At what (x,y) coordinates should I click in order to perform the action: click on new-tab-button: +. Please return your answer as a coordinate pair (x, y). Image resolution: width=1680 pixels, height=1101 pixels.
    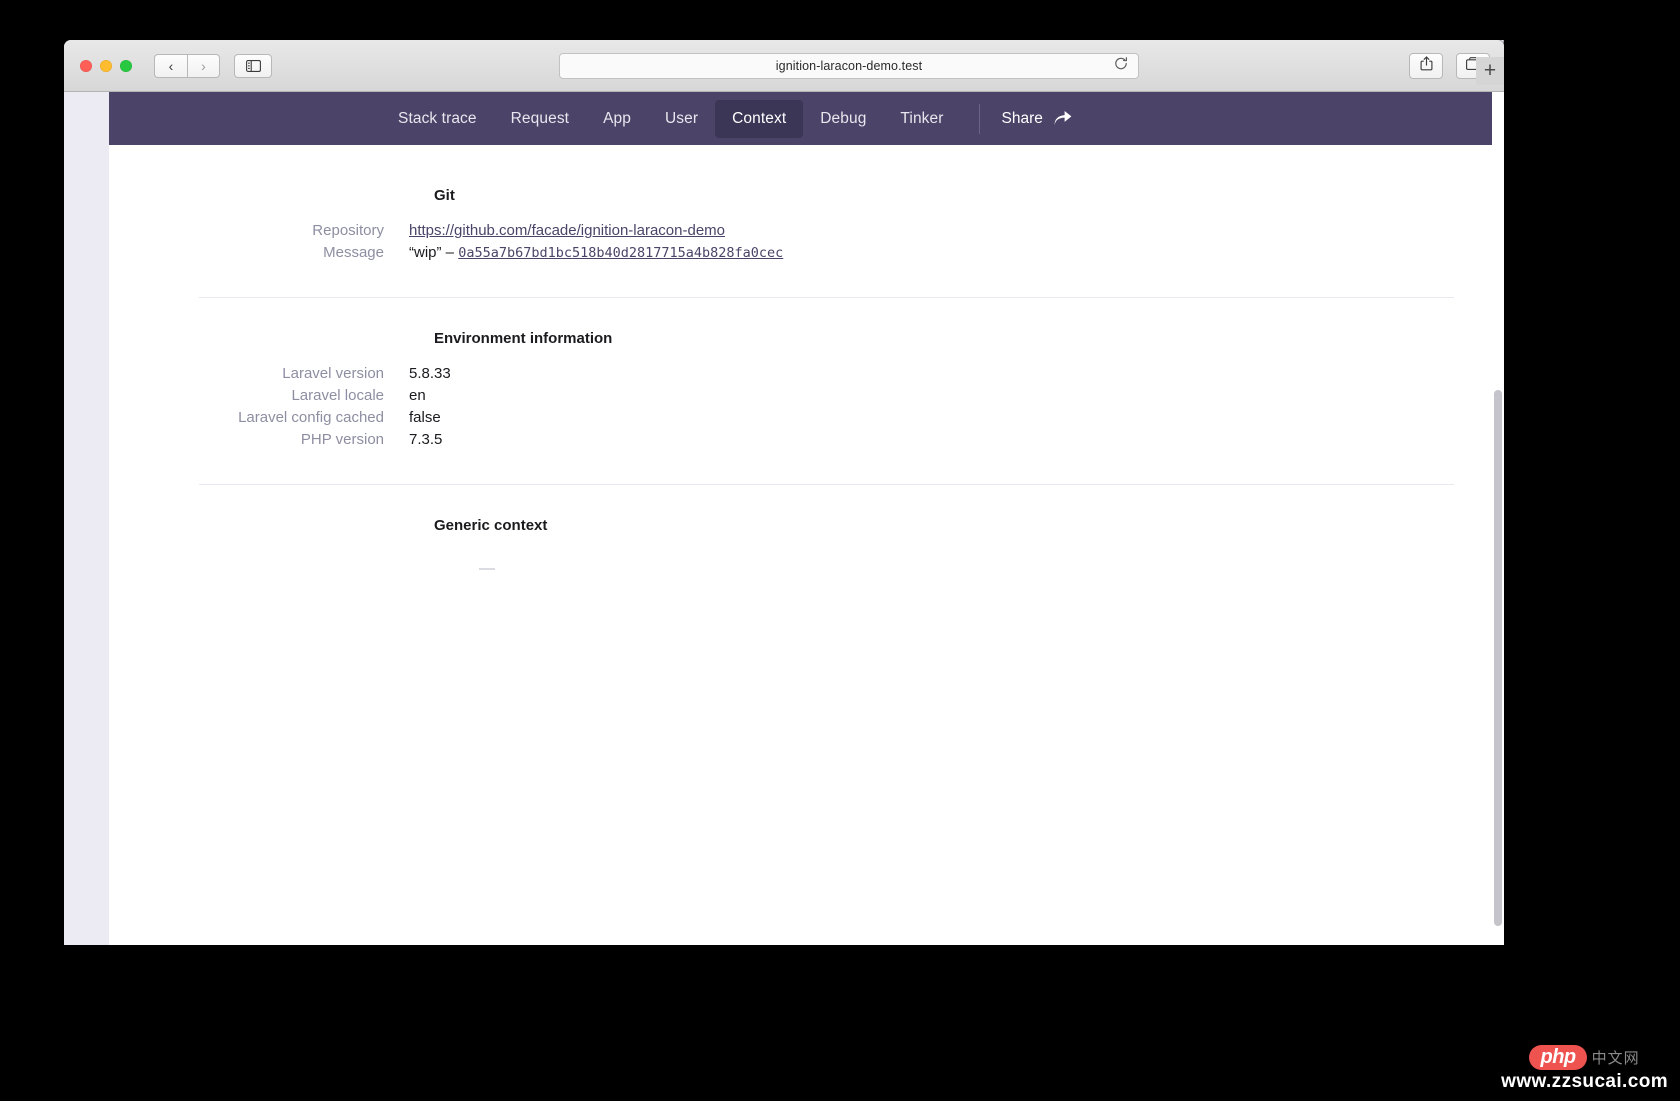
    Looking at the image, I should click on (1490, 71).